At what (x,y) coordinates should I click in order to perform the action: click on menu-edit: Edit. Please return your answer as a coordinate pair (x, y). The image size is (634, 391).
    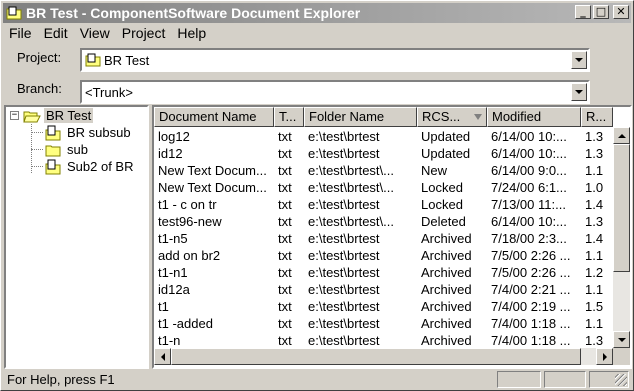
    Looking at the image, I should click on (56, 33).